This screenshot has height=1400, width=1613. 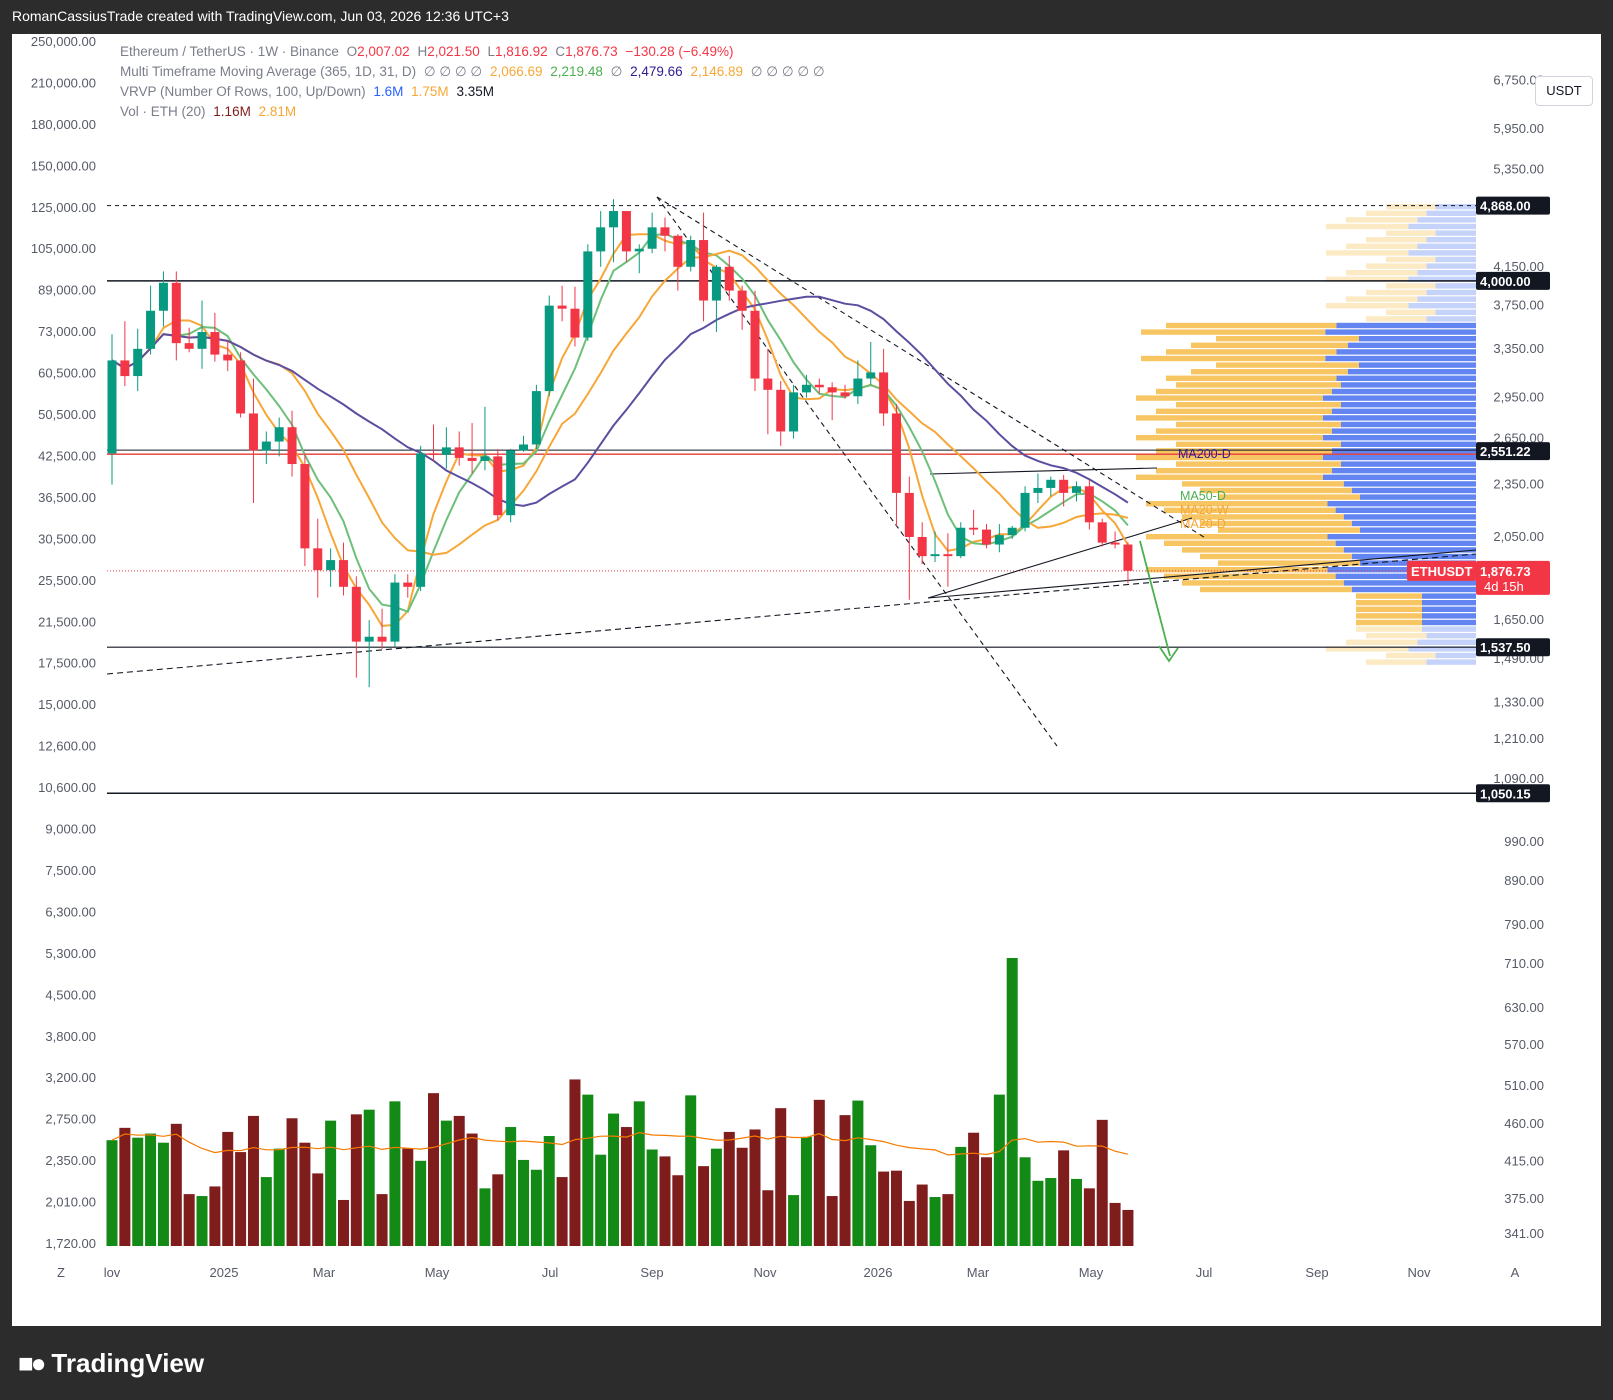 What do you see at coordinates (1518, 536) in the screenshot?
I see `right-axis-tick: 2,050.00` at bounding box center [1518, 536].